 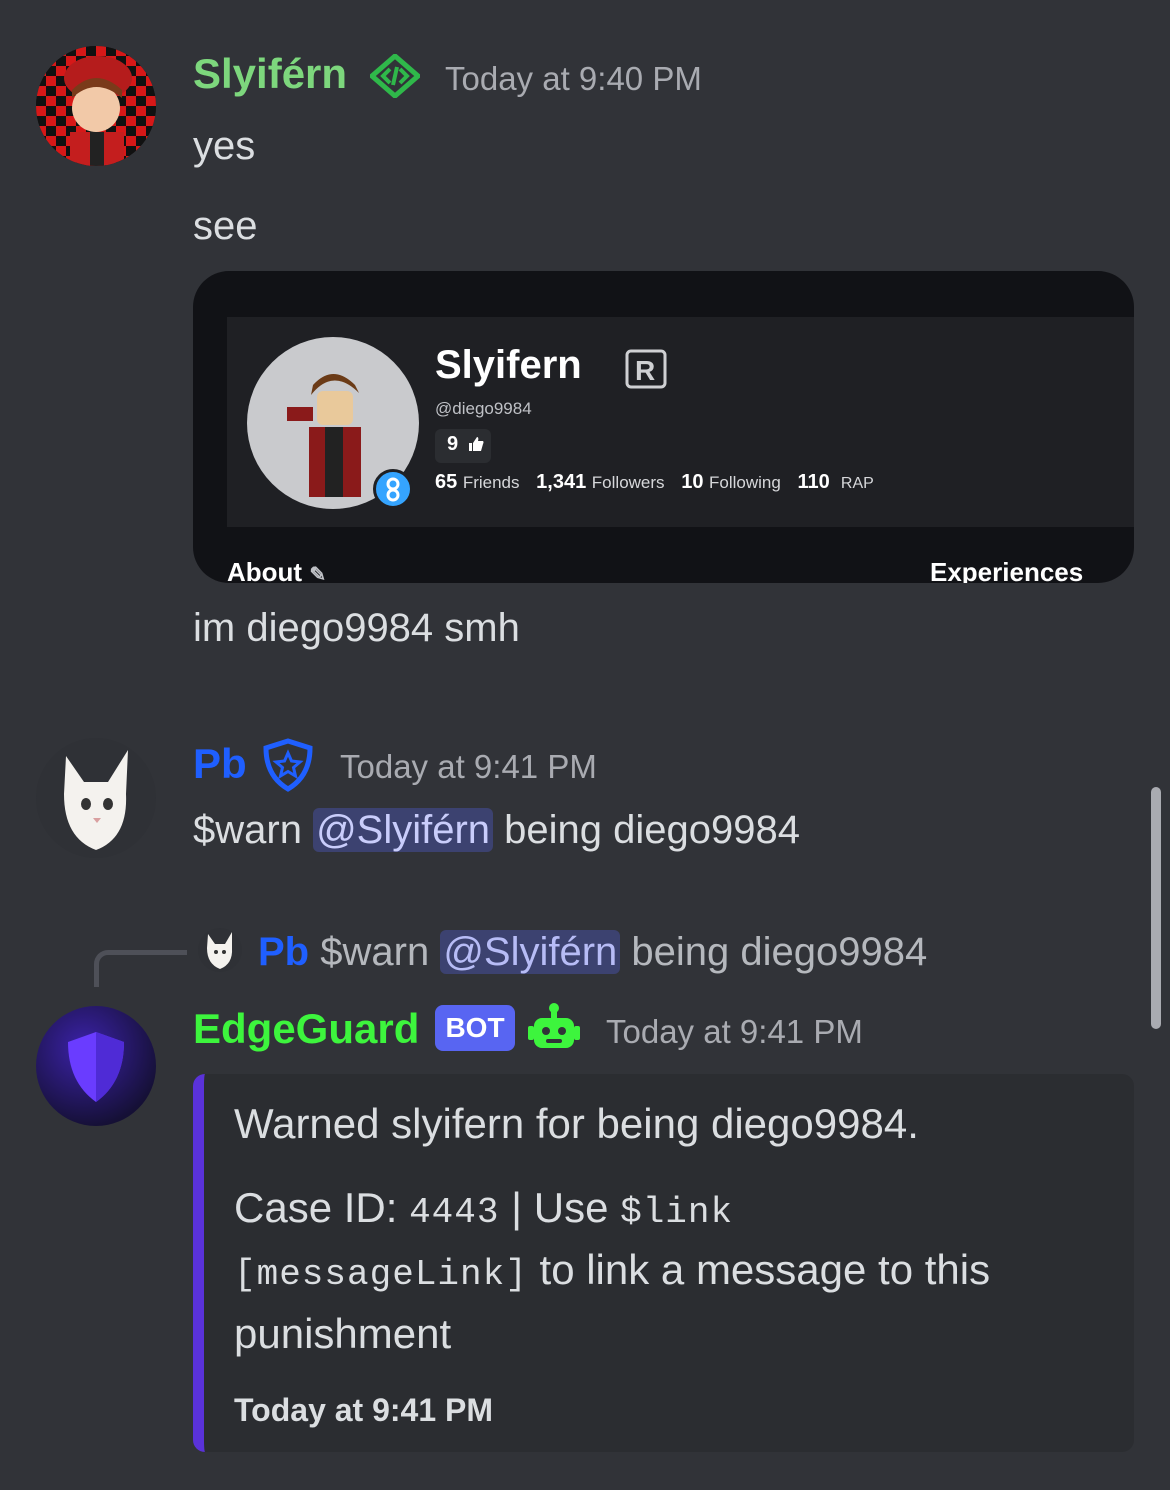 What do you see at coordinates (646, 830) in the screenshot?
I see `command-args: being diego9984` at bounding box center [646, 830].